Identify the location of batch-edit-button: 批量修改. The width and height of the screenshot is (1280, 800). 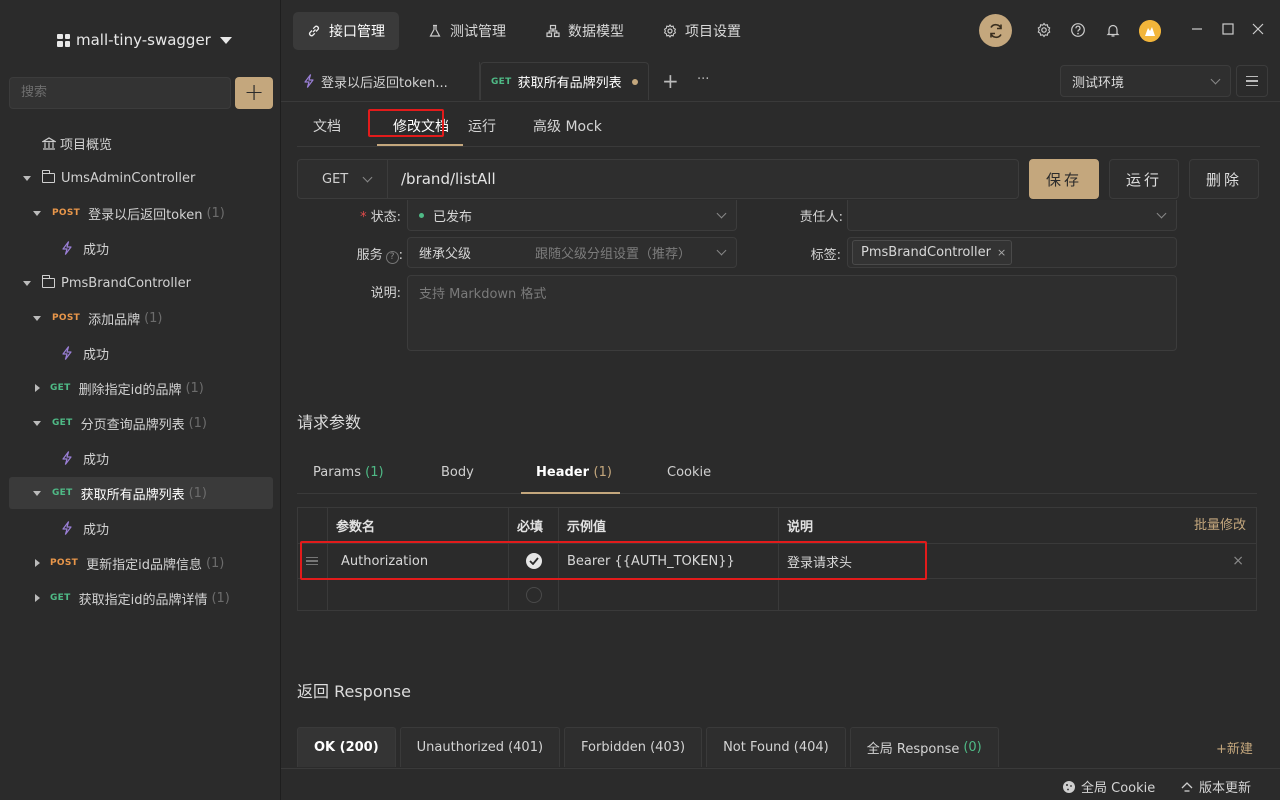
(1220, 526).